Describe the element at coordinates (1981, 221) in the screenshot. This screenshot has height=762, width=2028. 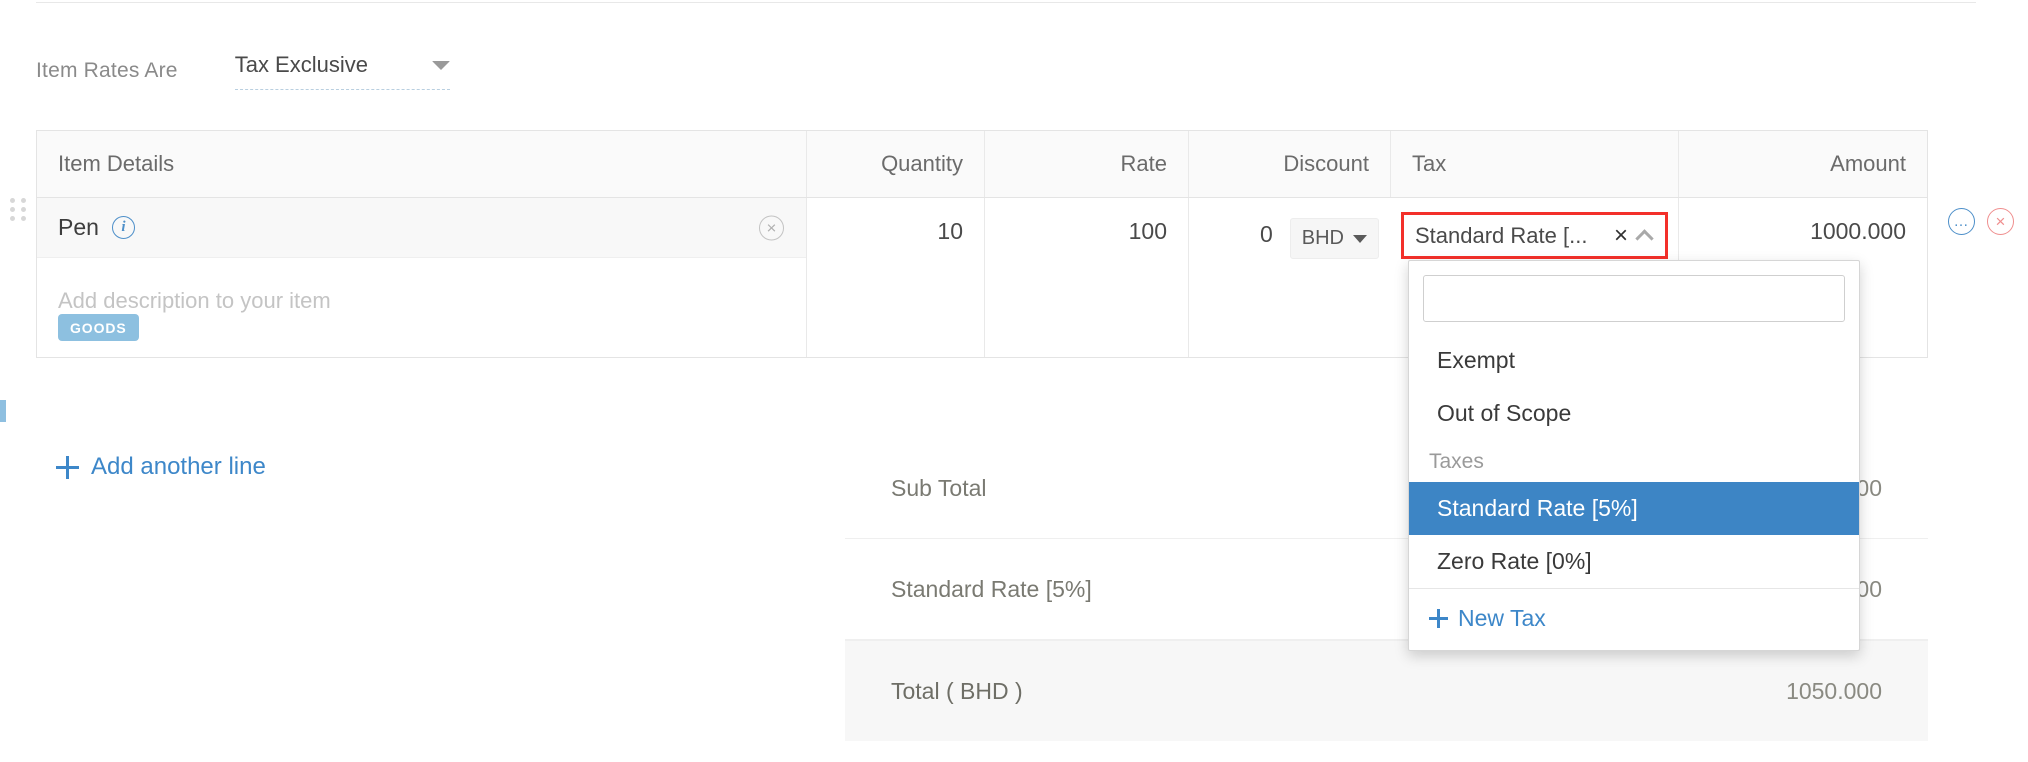
I see `row-actions: … ×` at that location.